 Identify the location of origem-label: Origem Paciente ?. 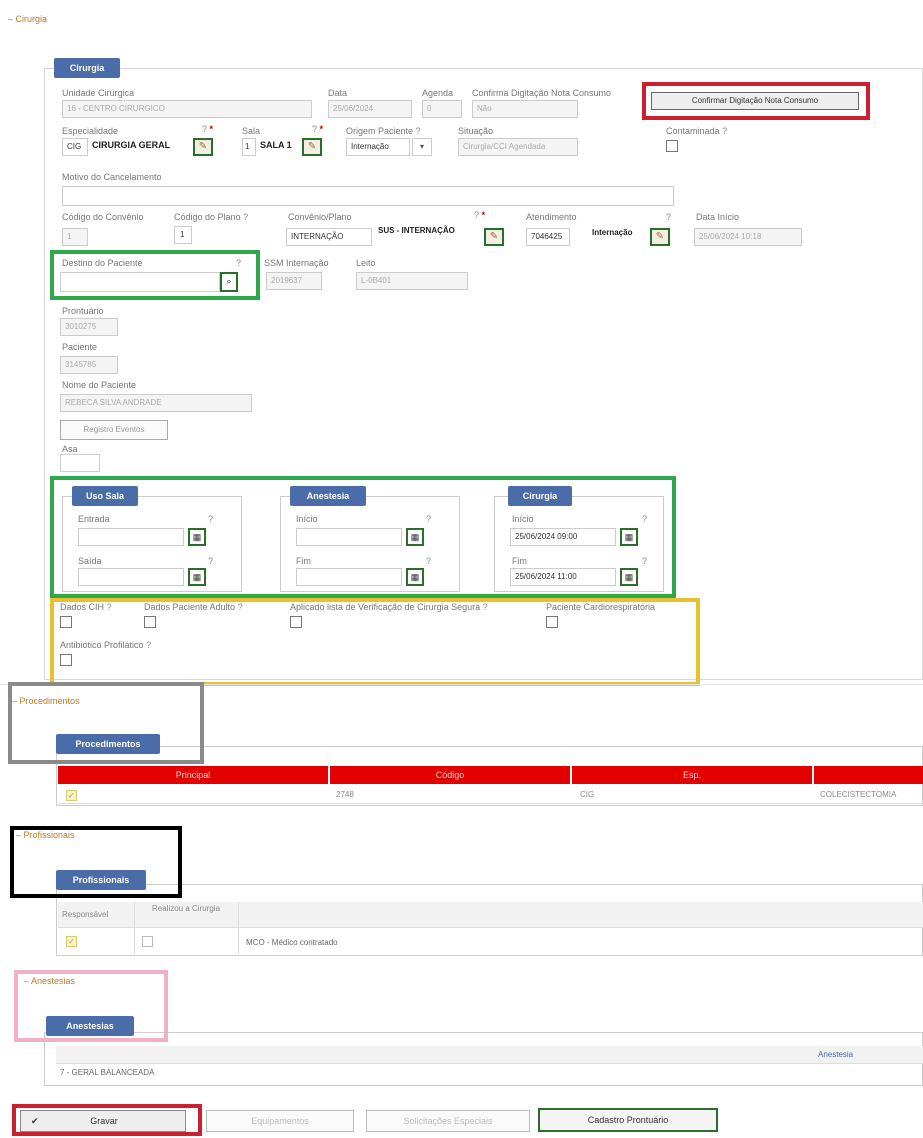
(383, 131).